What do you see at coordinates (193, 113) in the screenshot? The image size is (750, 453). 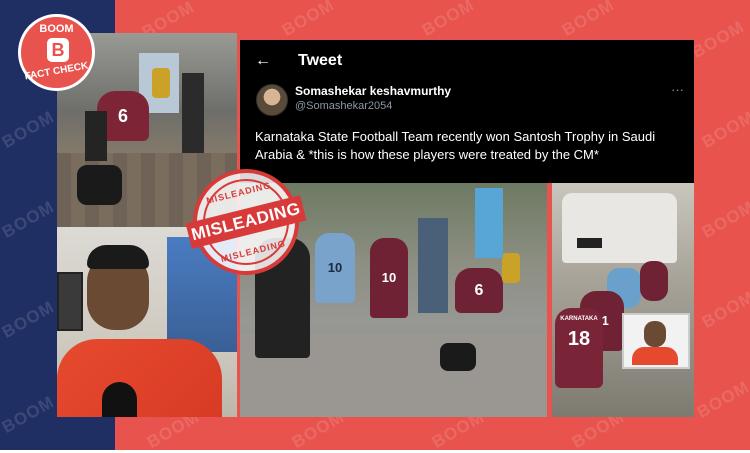 I see `standing-person-dark` at bounding box center [193, 113].